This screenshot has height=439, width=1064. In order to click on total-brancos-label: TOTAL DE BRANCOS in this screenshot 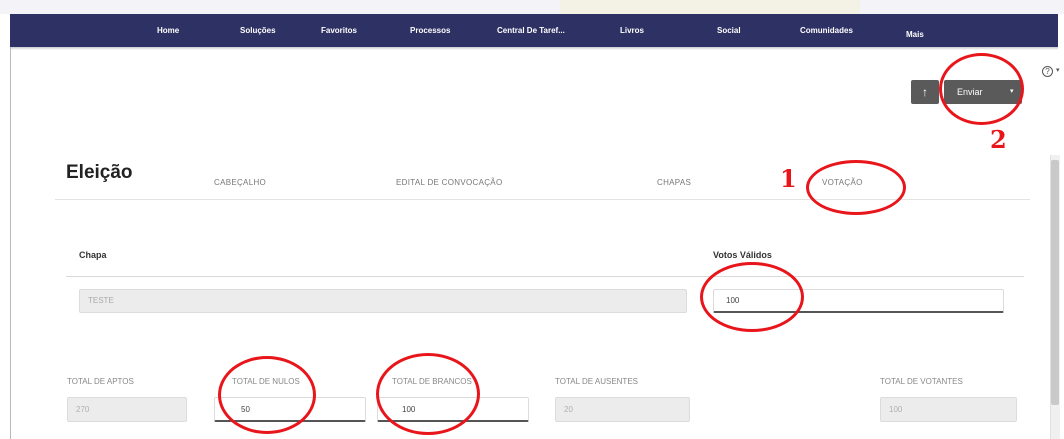, I will do `click(432, 381)`.